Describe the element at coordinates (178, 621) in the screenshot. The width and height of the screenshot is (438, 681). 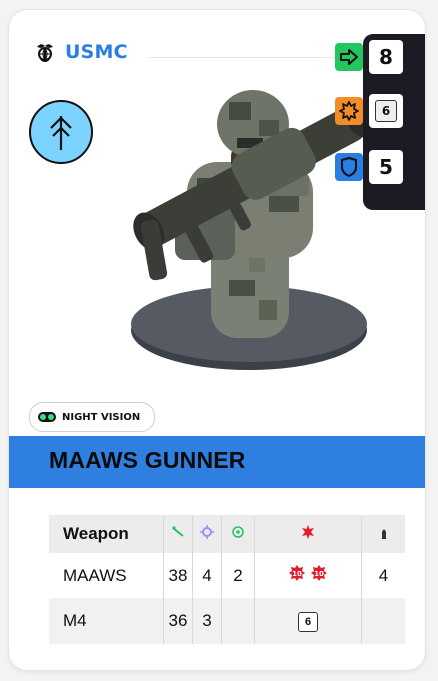
I see `weapon-range: 36` at that location.